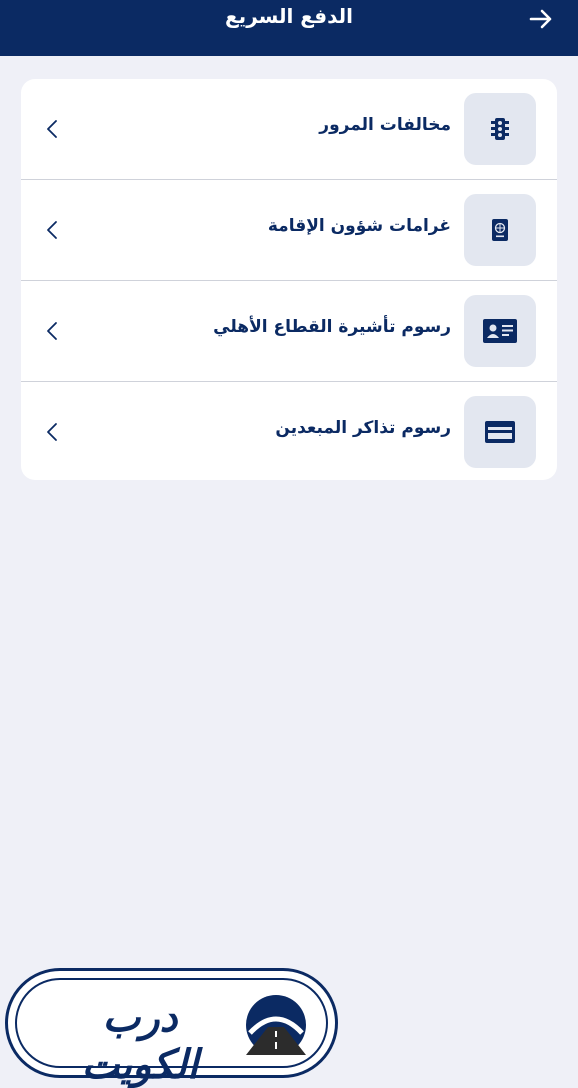 The image size is (578, 1088). Describe the element at coordinates (500, 432) in the screenshot. I see `payment-card-icon` at that location.